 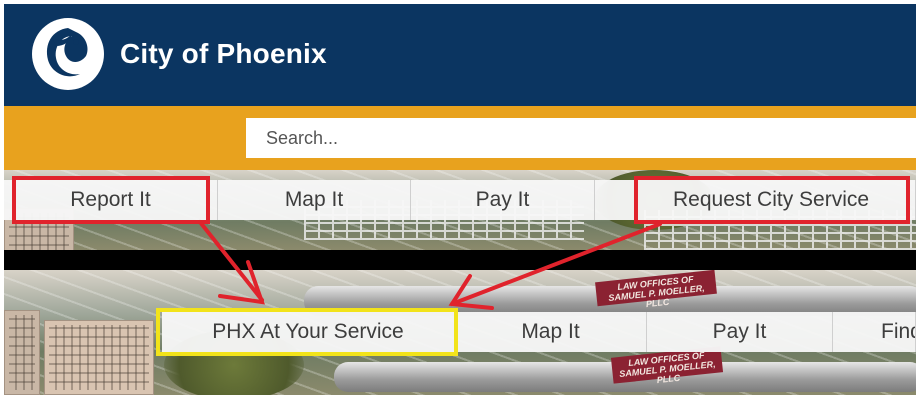 I want to click on arrow-right-icon, so click(x=556, y=264).